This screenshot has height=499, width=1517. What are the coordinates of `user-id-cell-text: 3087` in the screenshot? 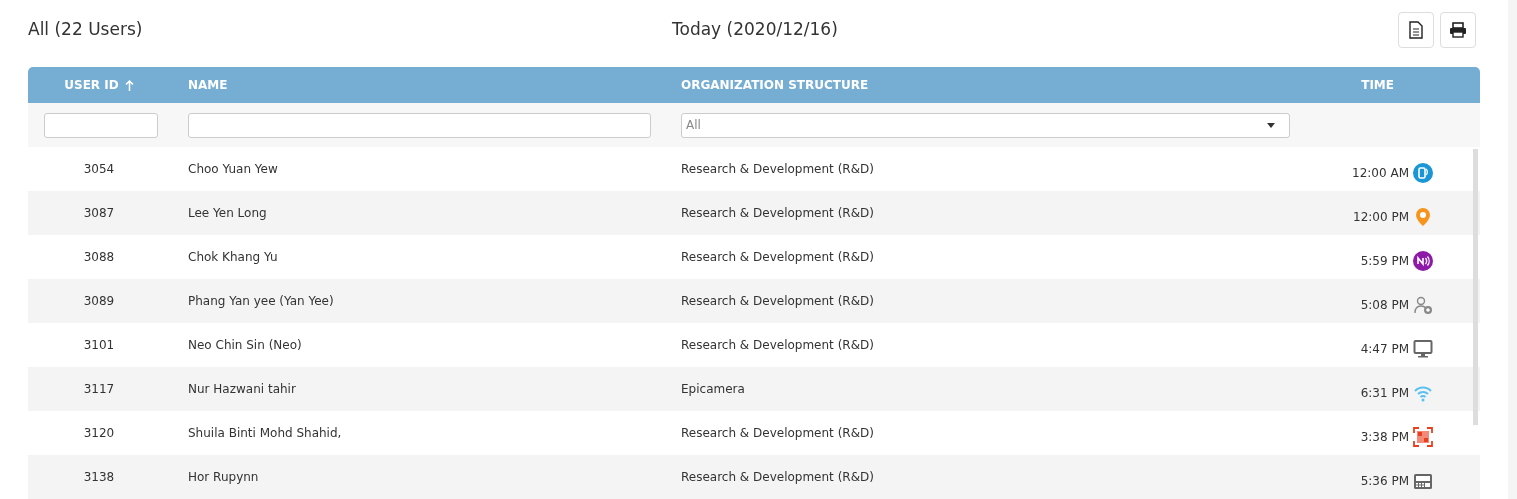 It's located at (99, 213).